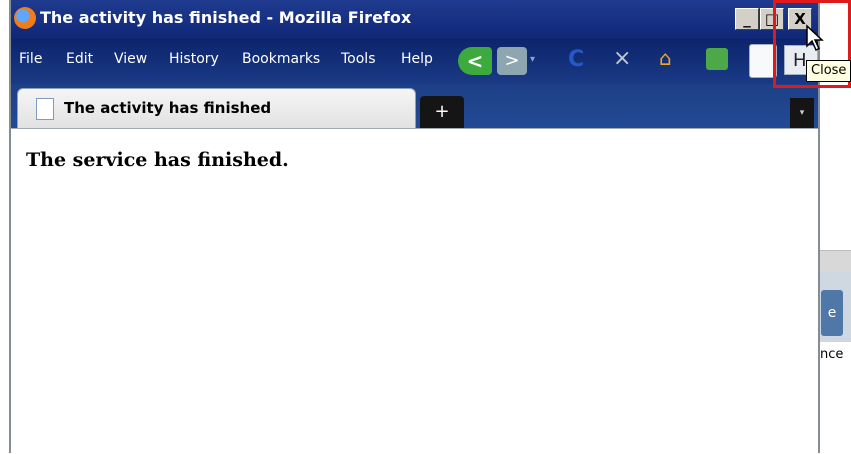 The image size is (851, 454). Describe the element at coordinates (625, 59) in the screenshot. I see `stop-button: ×` at that location.